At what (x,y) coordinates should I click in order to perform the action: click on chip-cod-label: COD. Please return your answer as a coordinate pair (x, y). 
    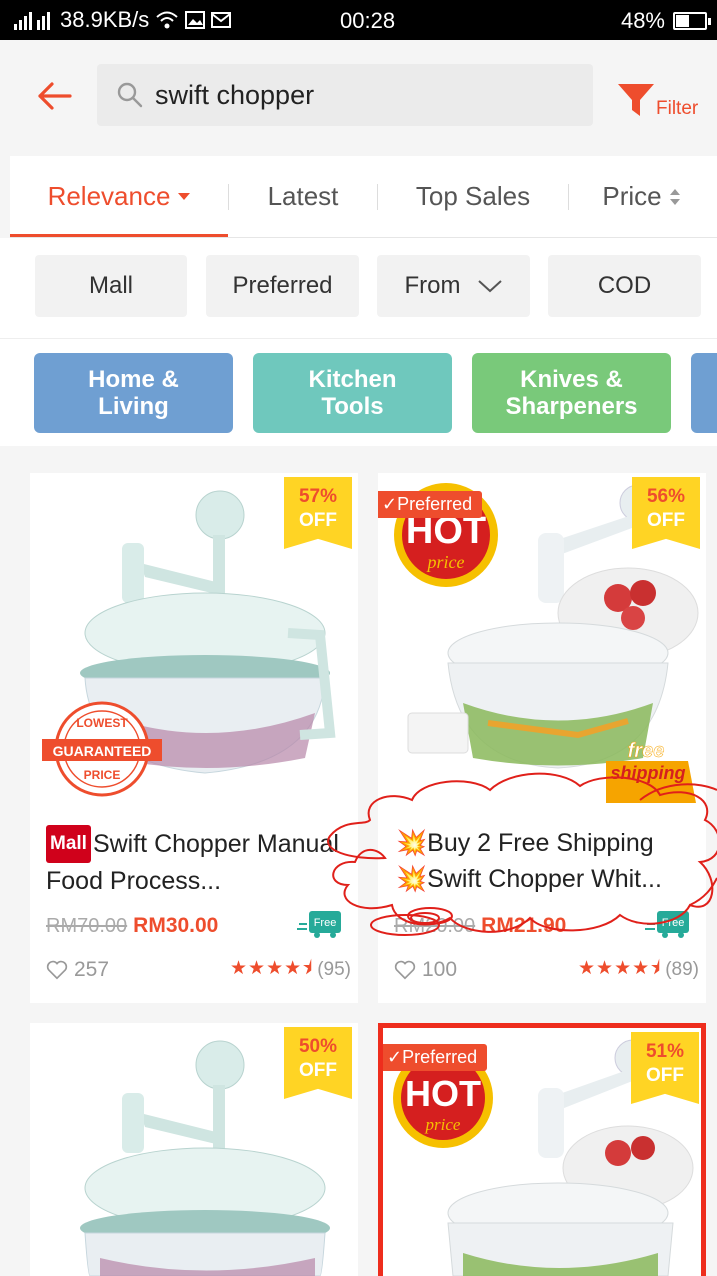
    Looking at the image, I should click on (624, 285).